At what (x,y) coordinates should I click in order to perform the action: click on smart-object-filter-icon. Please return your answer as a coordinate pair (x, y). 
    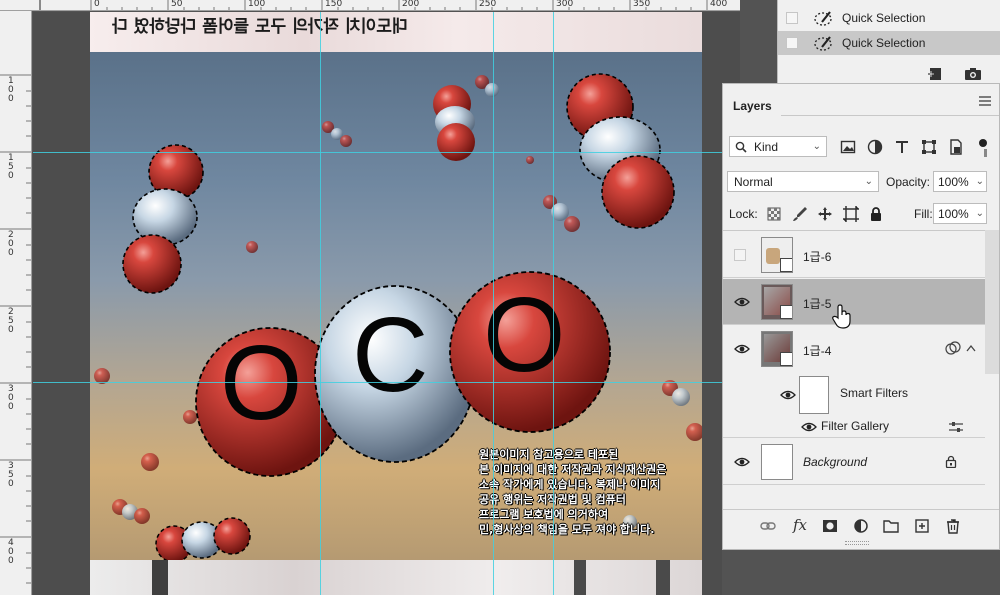
    Looking at the image, I should click on (956, 147).